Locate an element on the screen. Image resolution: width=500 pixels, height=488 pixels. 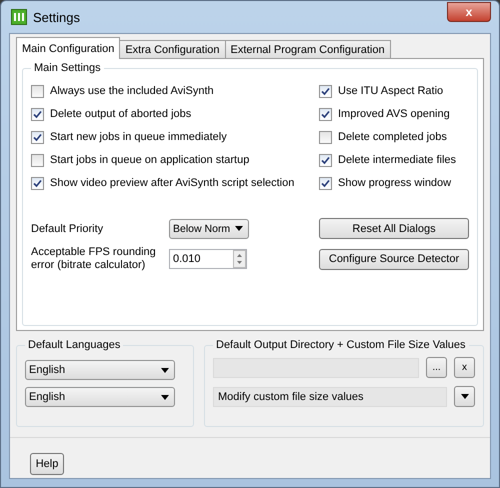
tab: External Program Configuration is located at coordinates (307, 49).